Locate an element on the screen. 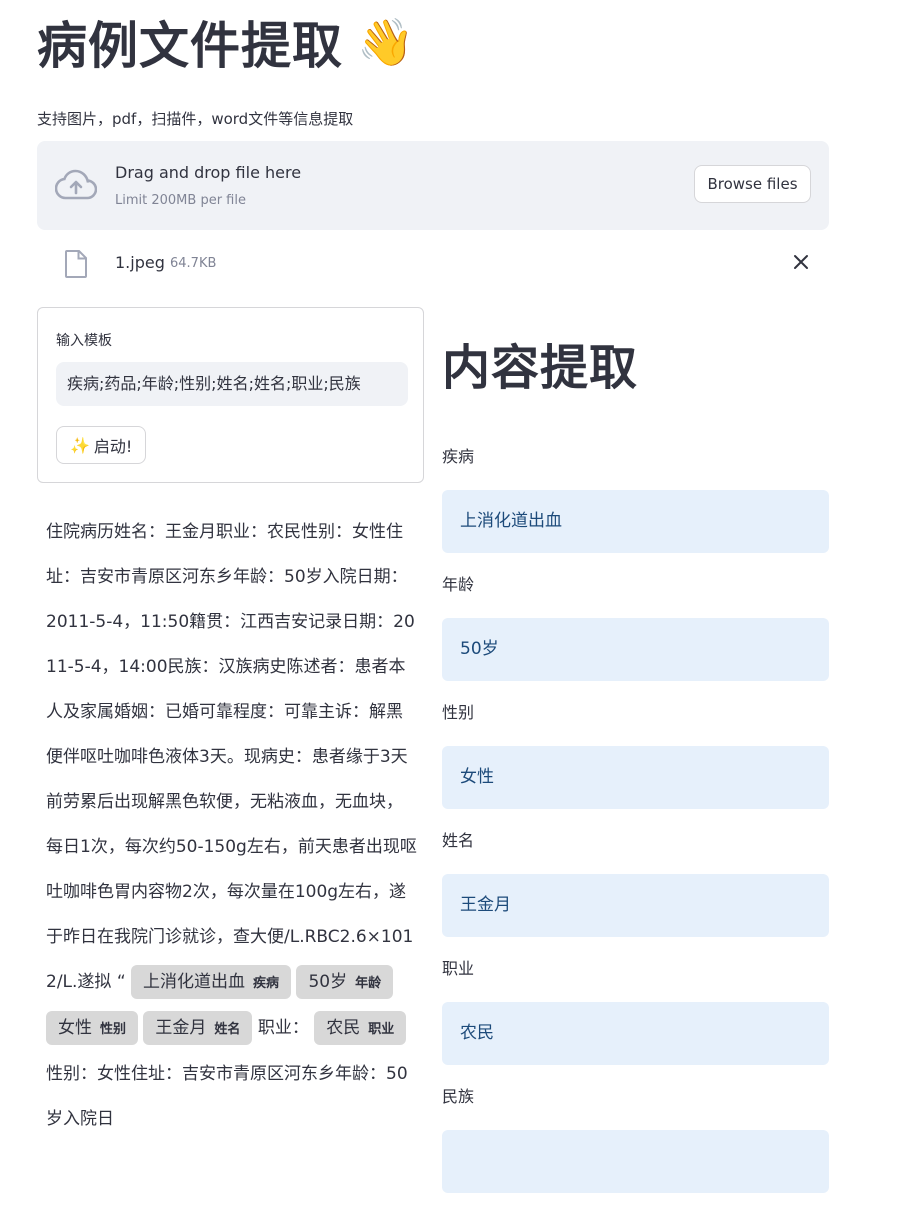  field-value: 上消化道出血 is located at coordinates (635, 521).